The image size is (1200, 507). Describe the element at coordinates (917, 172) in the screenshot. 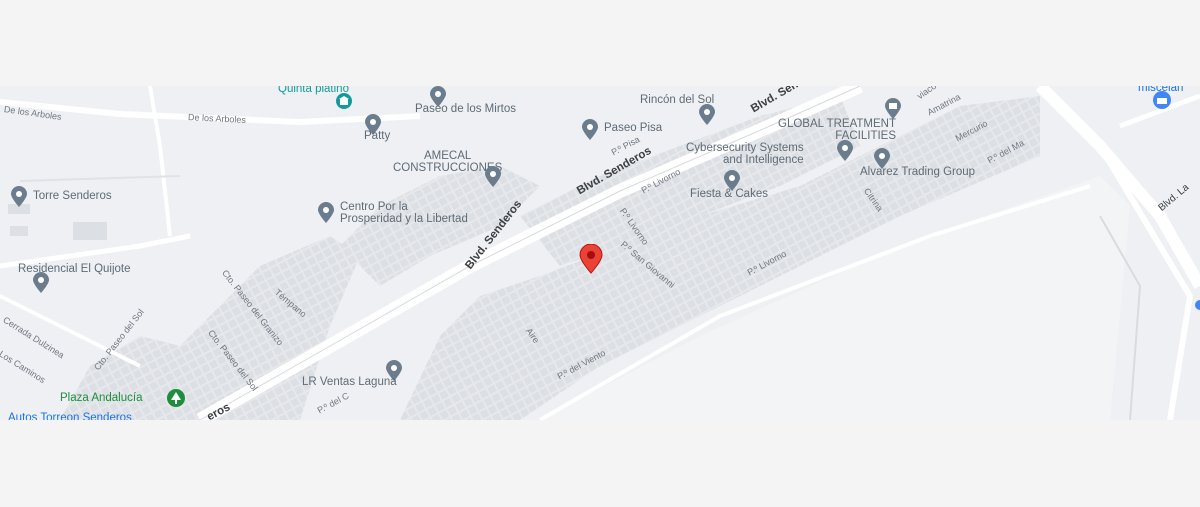

I see `poi-alvarez: Alvarez Trading Group` at that location.